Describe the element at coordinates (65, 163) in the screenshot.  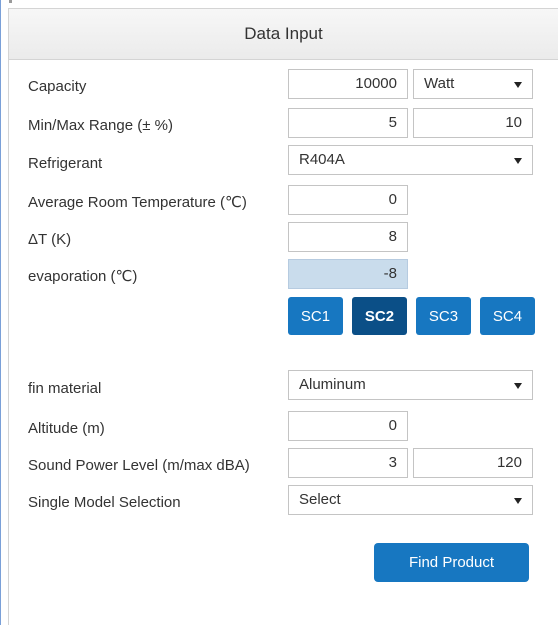
I see `refrigerant-label: Refrigerant` at that location.